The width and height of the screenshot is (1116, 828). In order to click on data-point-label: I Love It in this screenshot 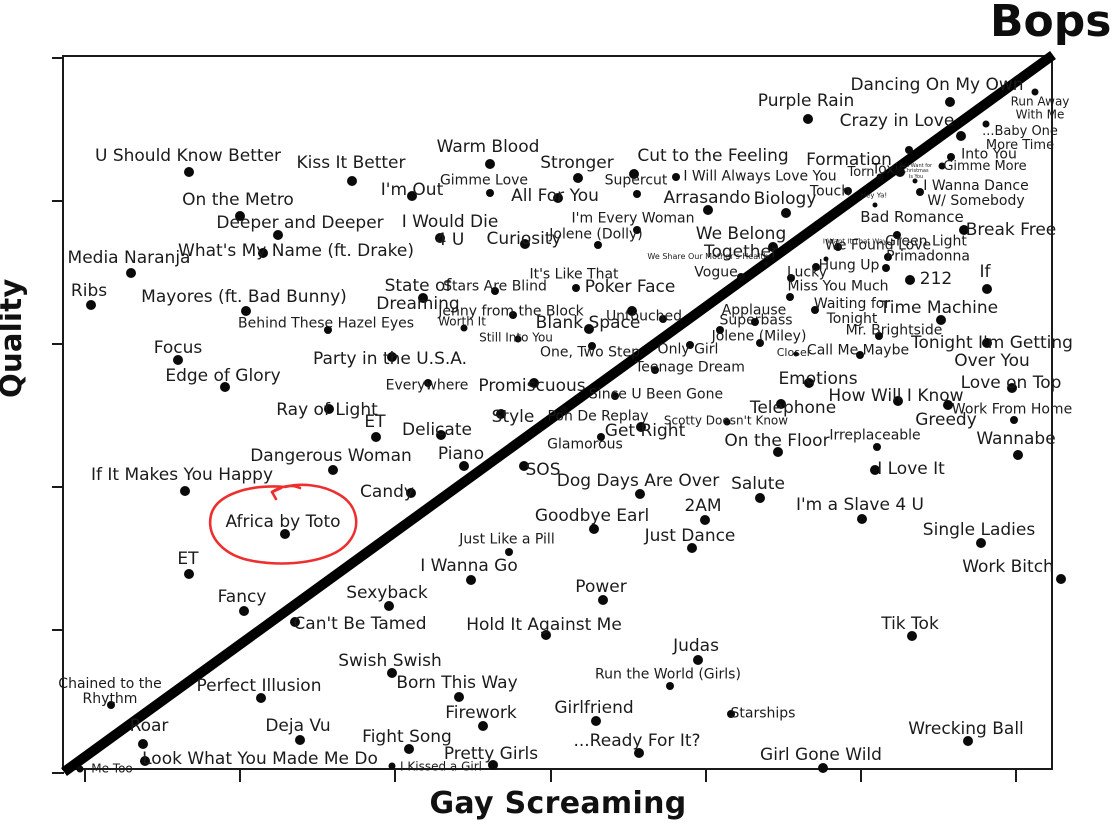, I will do `click(911, 468)`.